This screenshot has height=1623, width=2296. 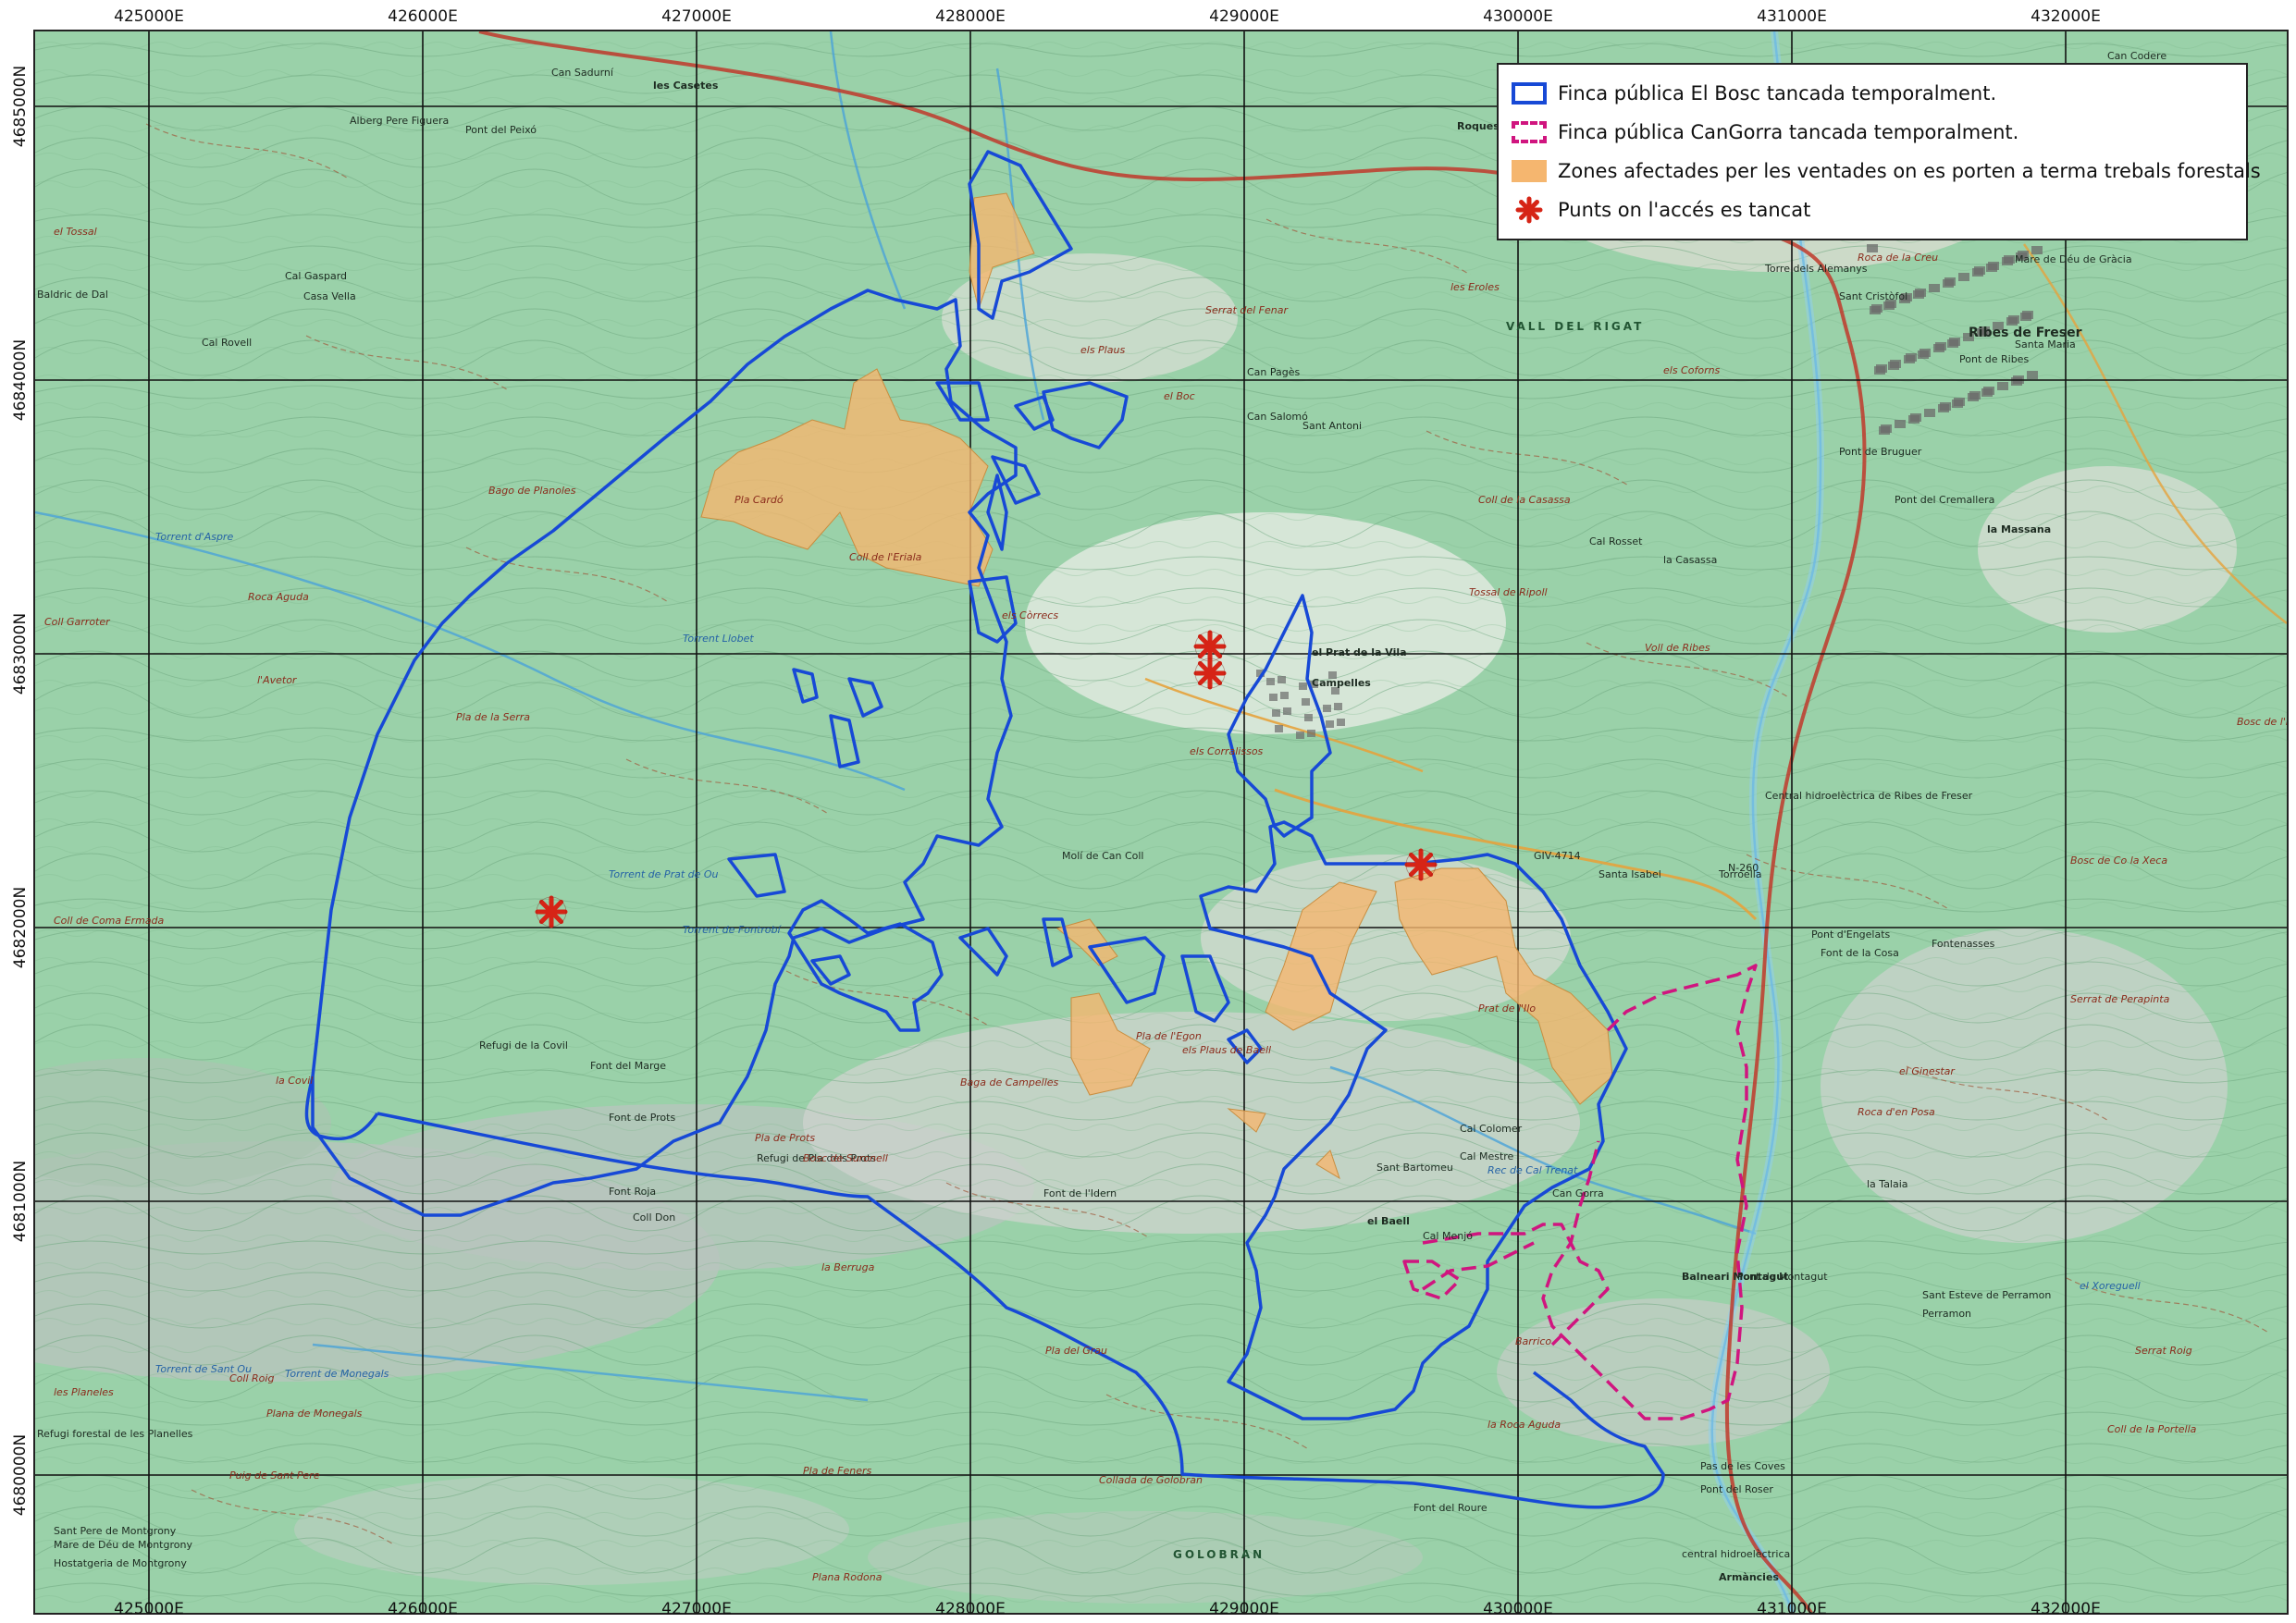 I want to click on place-label: Serrat Roig, so click(x=2163, y=1351).